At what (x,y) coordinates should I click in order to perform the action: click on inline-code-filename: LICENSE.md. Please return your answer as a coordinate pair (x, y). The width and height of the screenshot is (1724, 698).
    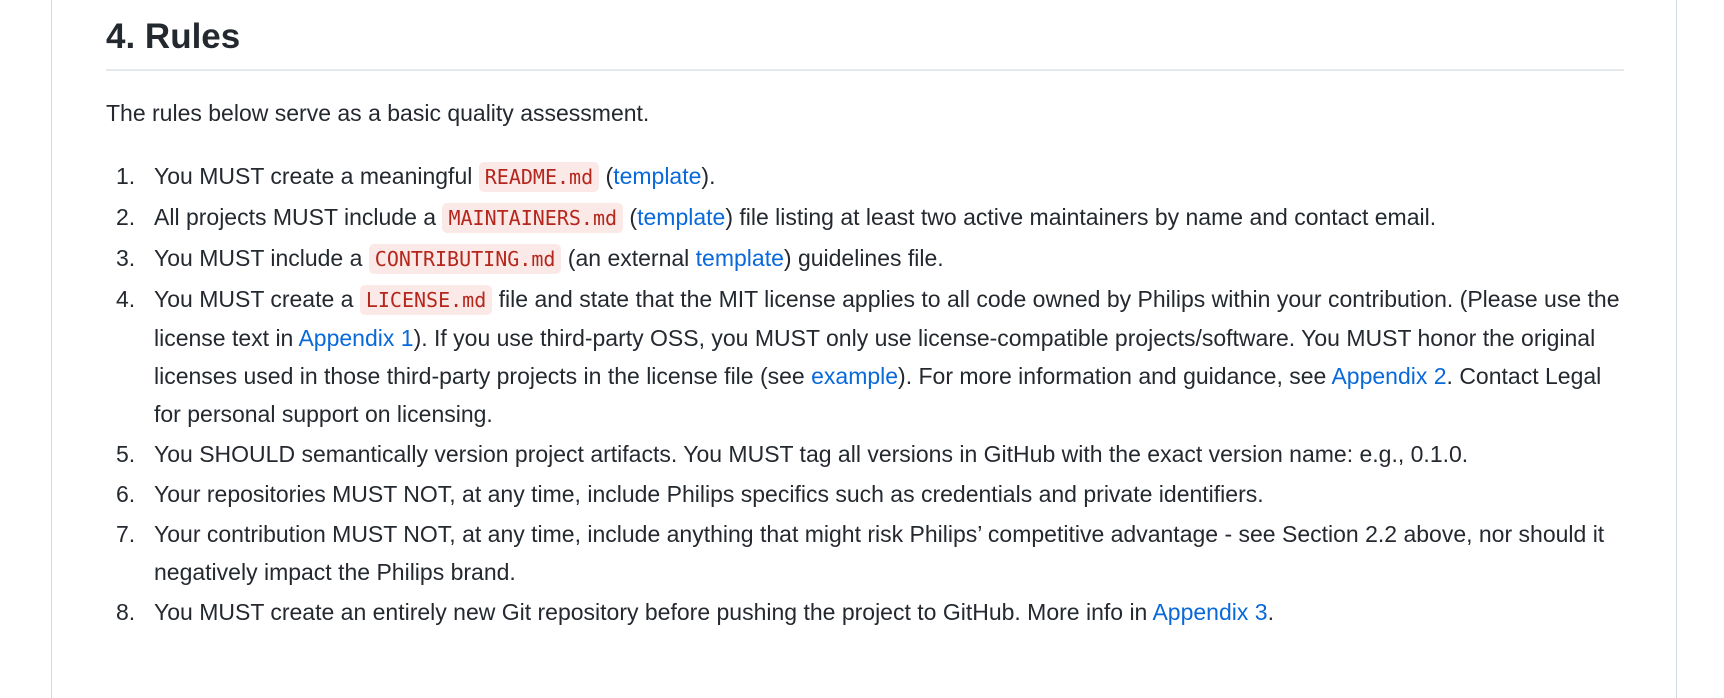
    Looking at the image, I should click on (426, 300).